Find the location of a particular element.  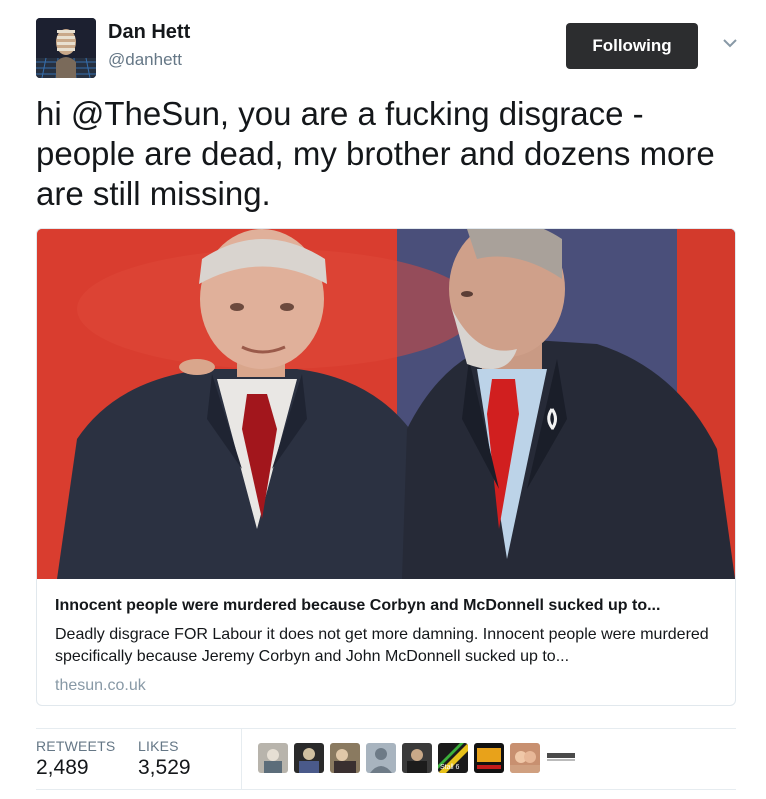

author-name: Dan Hett is located at coordinates (149, 32).